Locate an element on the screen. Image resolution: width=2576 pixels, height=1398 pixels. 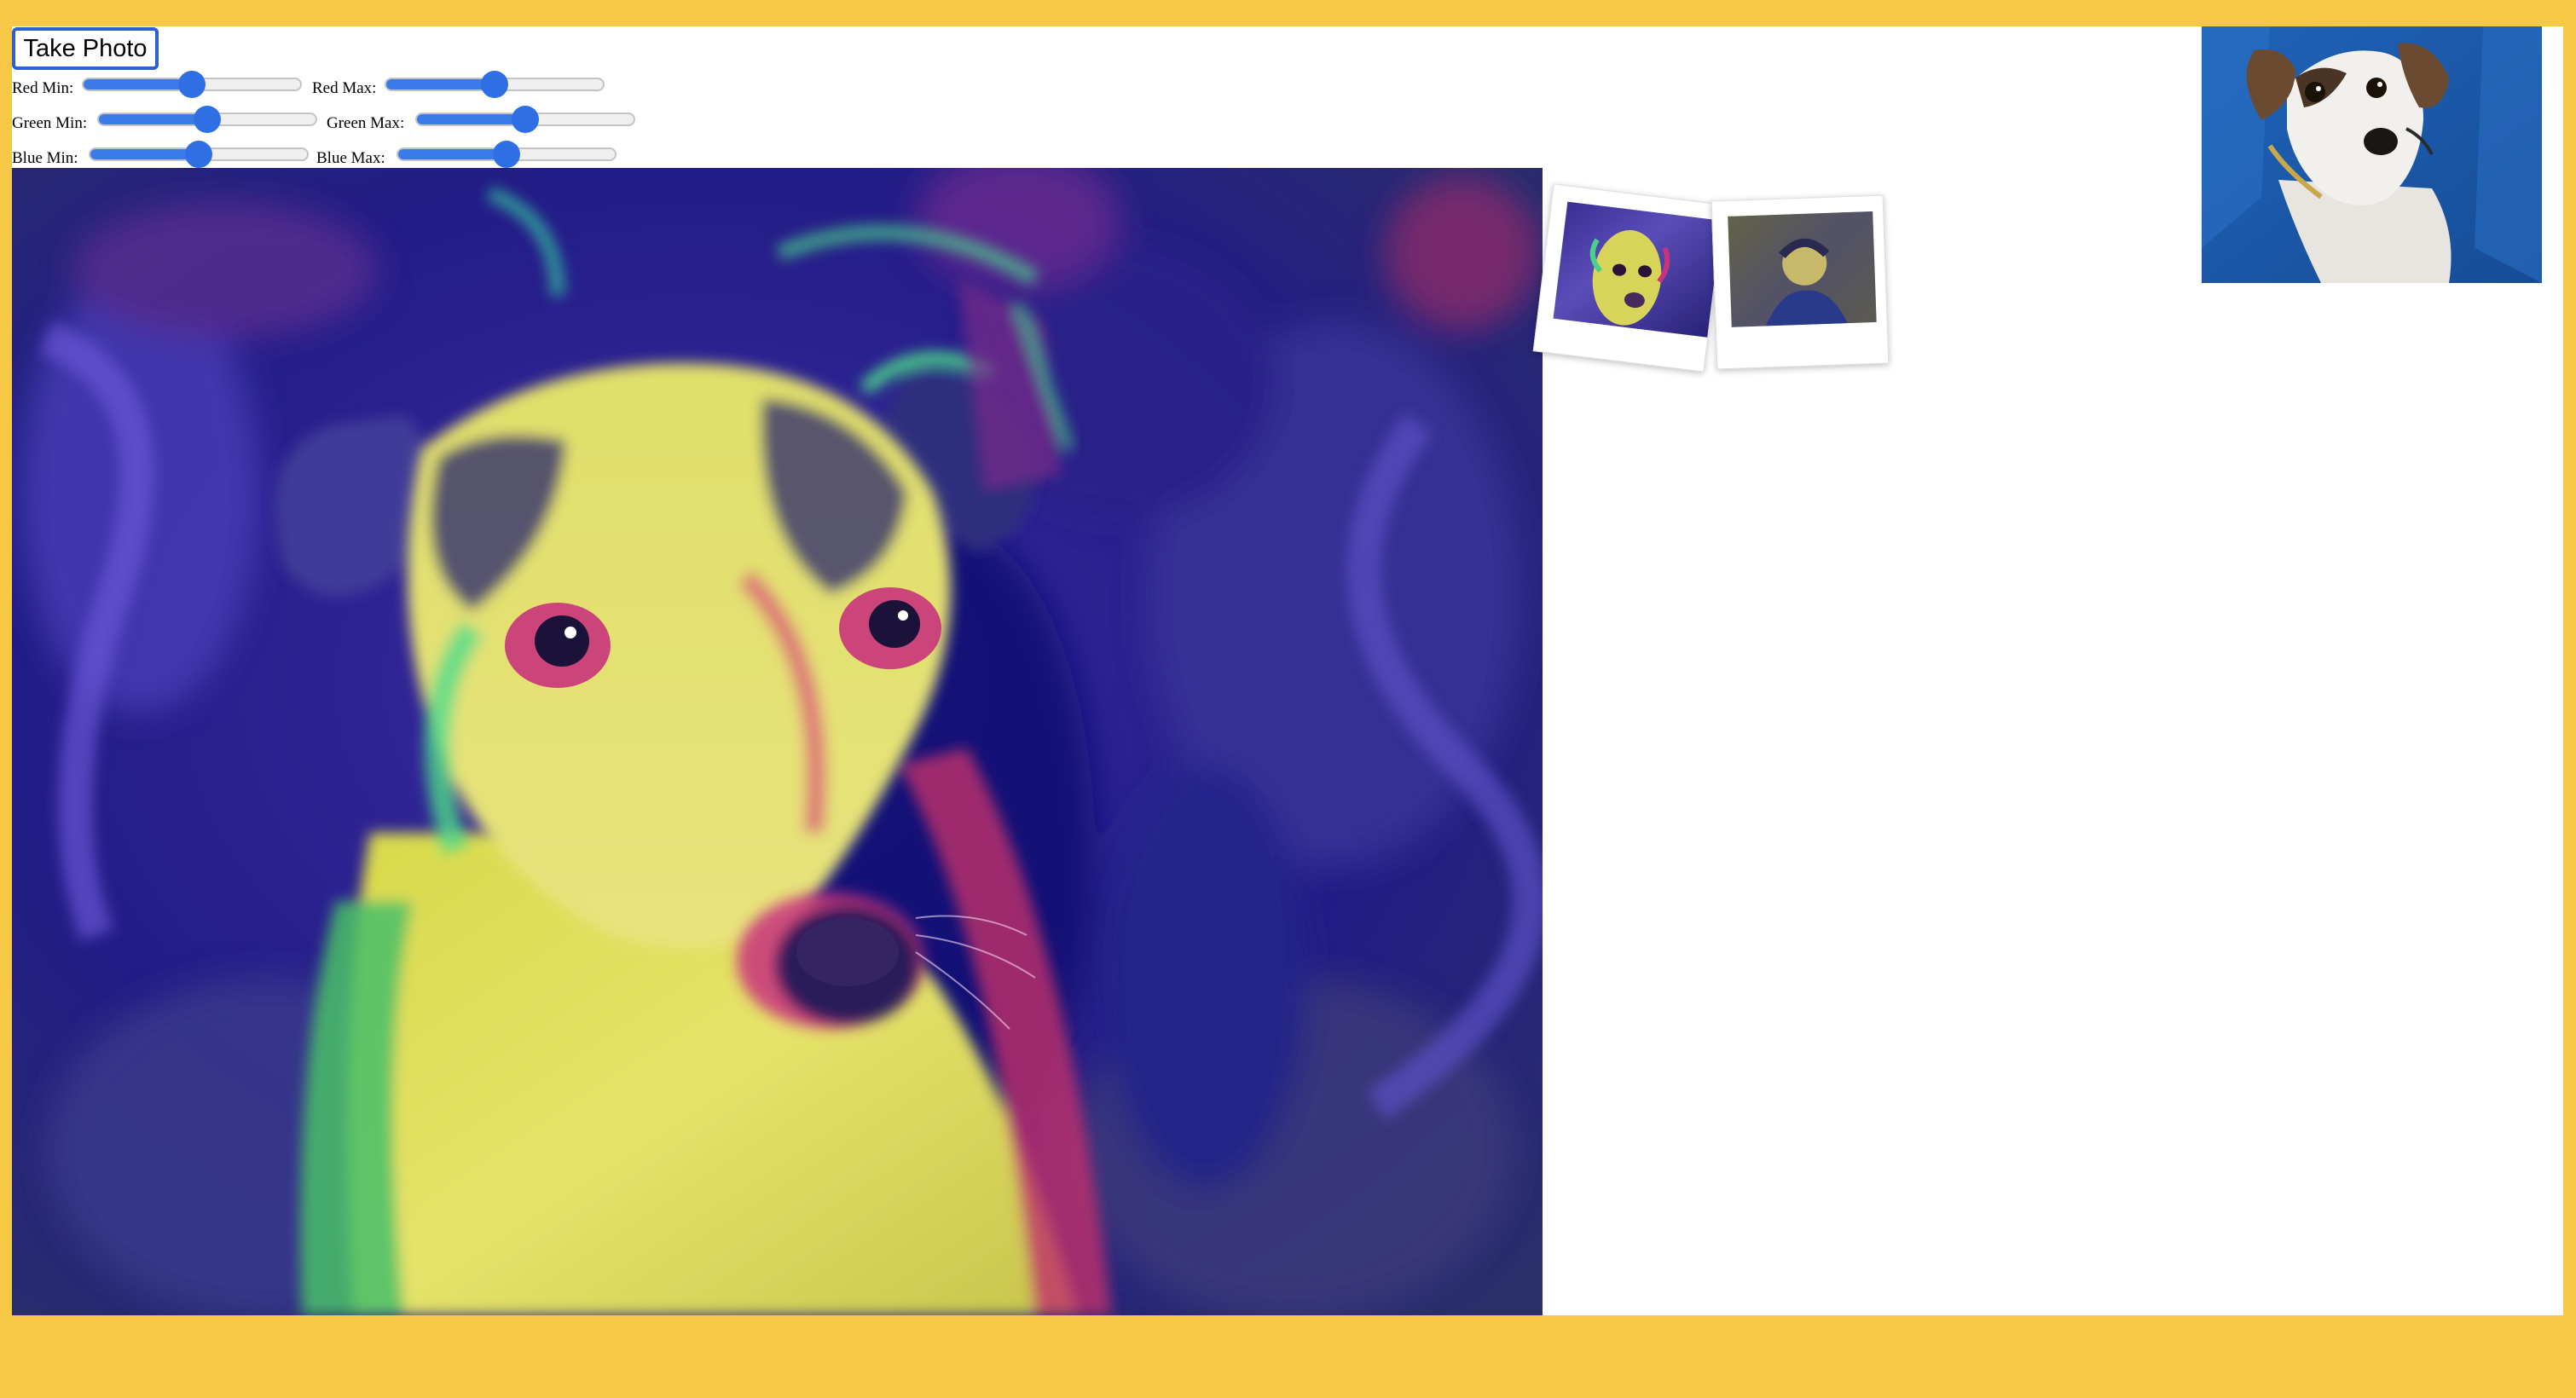
dog-thumbnail-image is located at coordinates (1630, 277).